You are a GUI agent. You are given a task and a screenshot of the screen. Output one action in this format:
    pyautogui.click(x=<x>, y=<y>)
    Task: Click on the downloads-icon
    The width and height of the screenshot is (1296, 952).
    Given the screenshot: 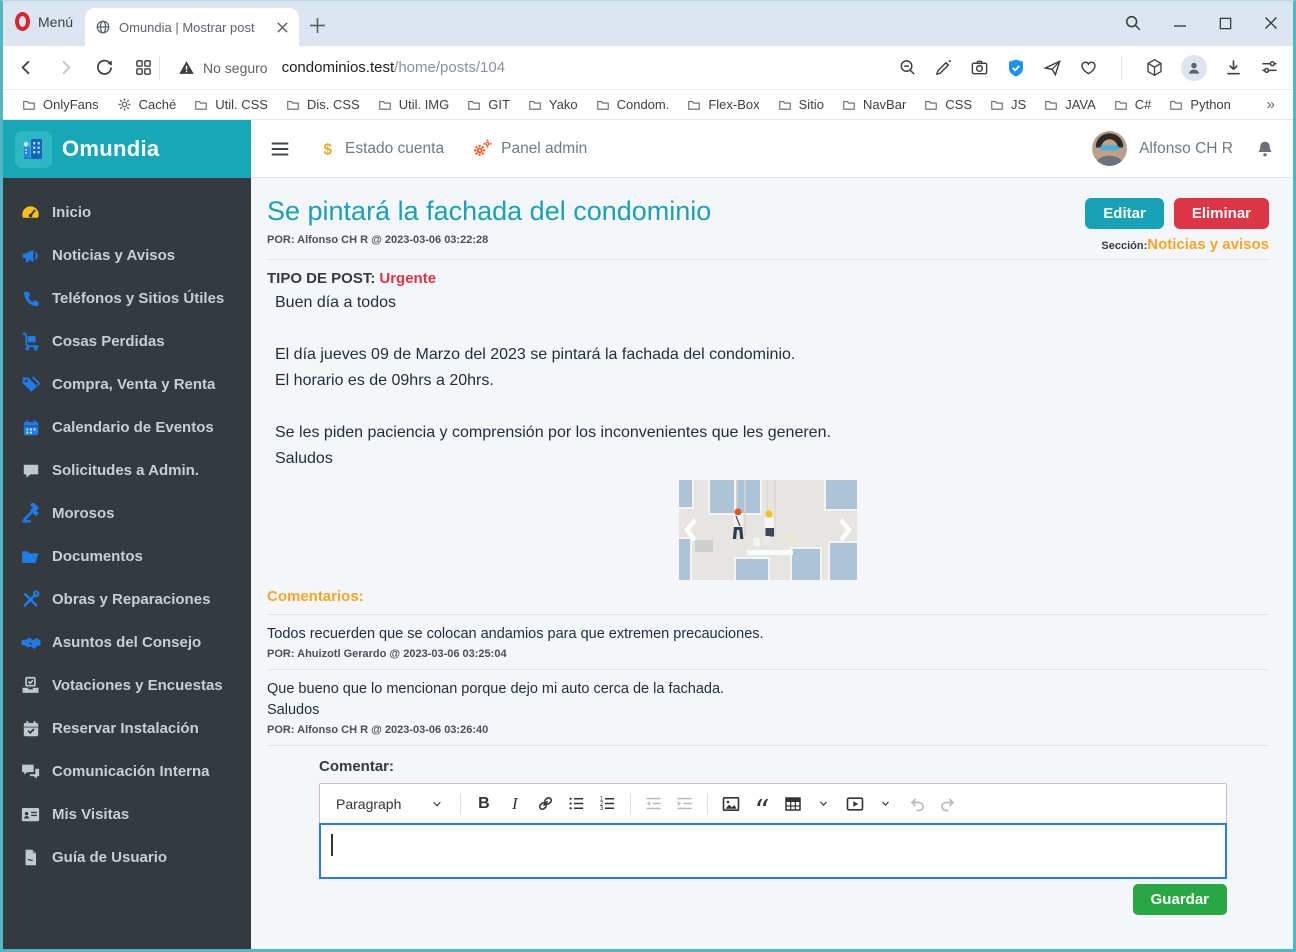 What is the action you would take?
    pyautogui.click(x=1233, y=67)
    